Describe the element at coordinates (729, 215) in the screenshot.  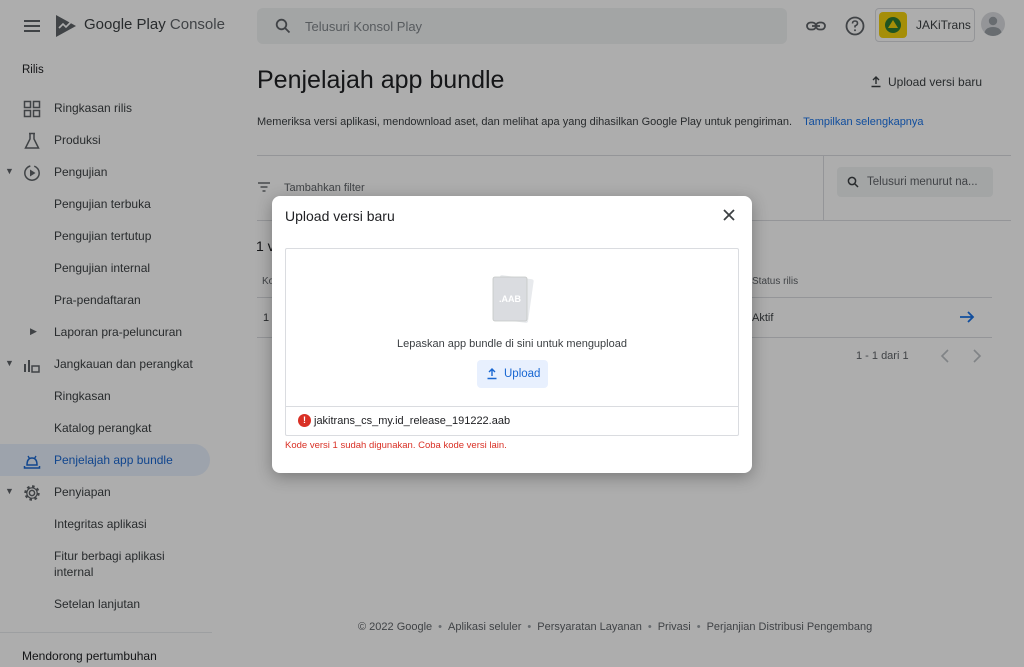
I see `close-icon` at that location.